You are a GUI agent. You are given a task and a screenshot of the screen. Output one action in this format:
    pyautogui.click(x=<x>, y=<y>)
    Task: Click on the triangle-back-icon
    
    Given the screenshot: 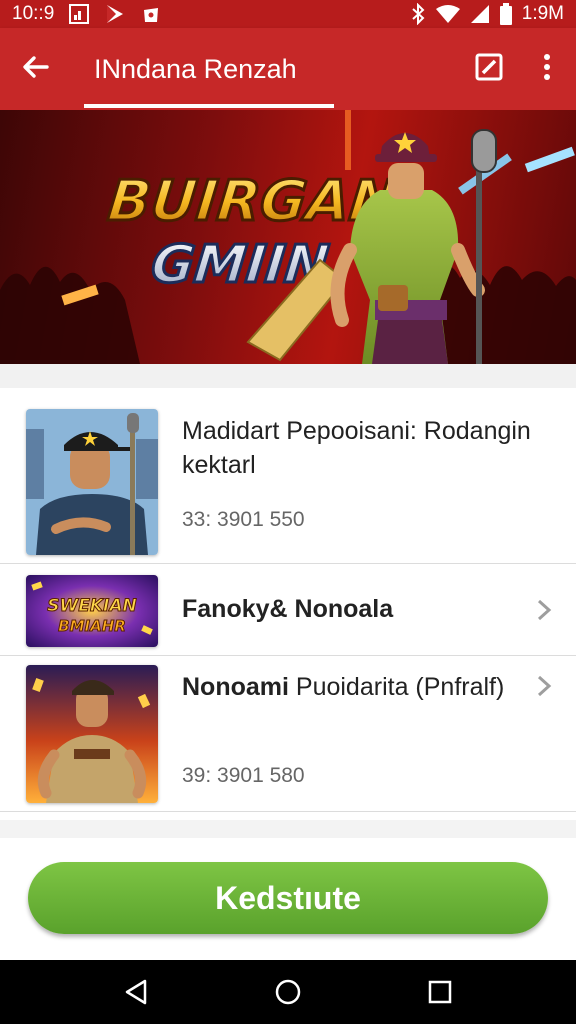 What is the action you would take?
    pyautogui.click(x=136, y=992)
    